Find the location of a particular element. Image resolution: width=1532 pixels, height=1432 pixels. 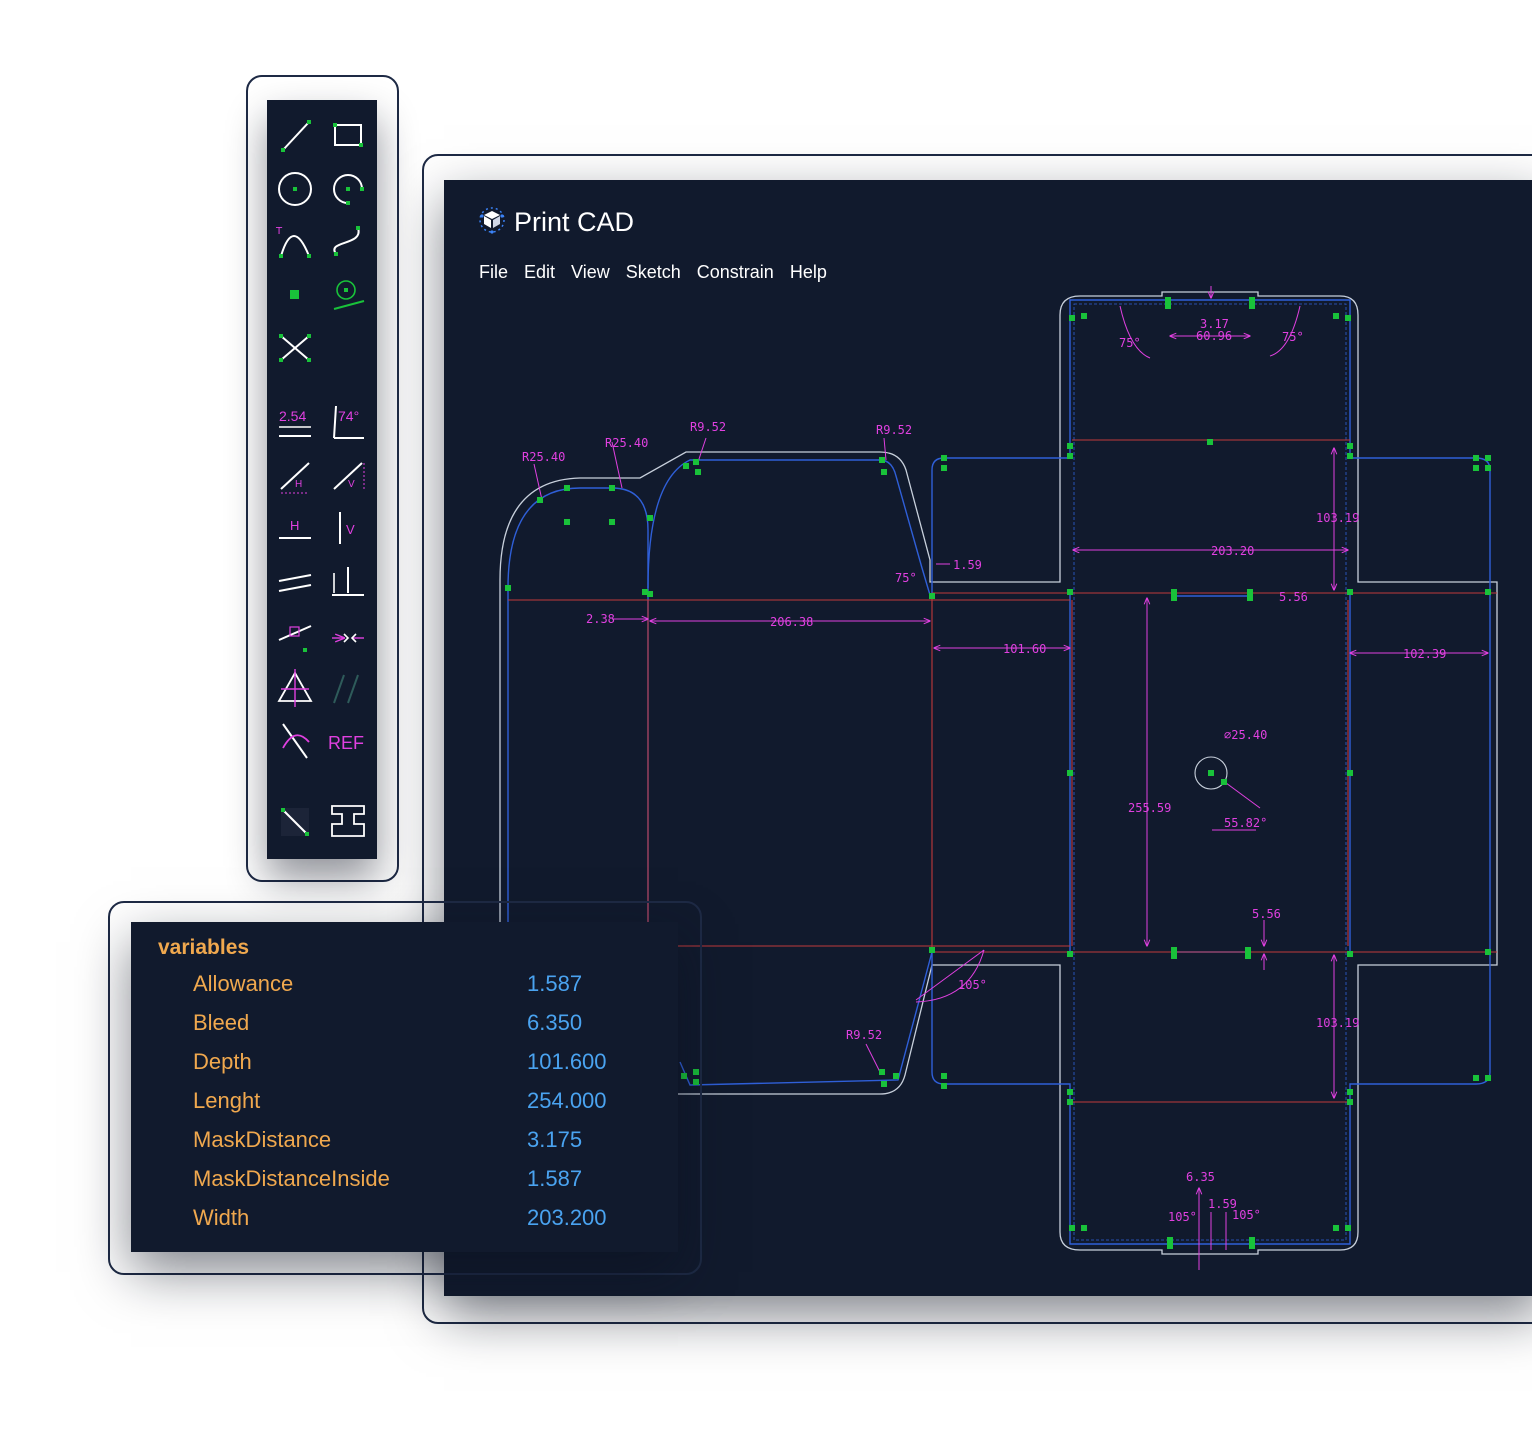

spline-tool-icon is located at coordinates (348, 242).